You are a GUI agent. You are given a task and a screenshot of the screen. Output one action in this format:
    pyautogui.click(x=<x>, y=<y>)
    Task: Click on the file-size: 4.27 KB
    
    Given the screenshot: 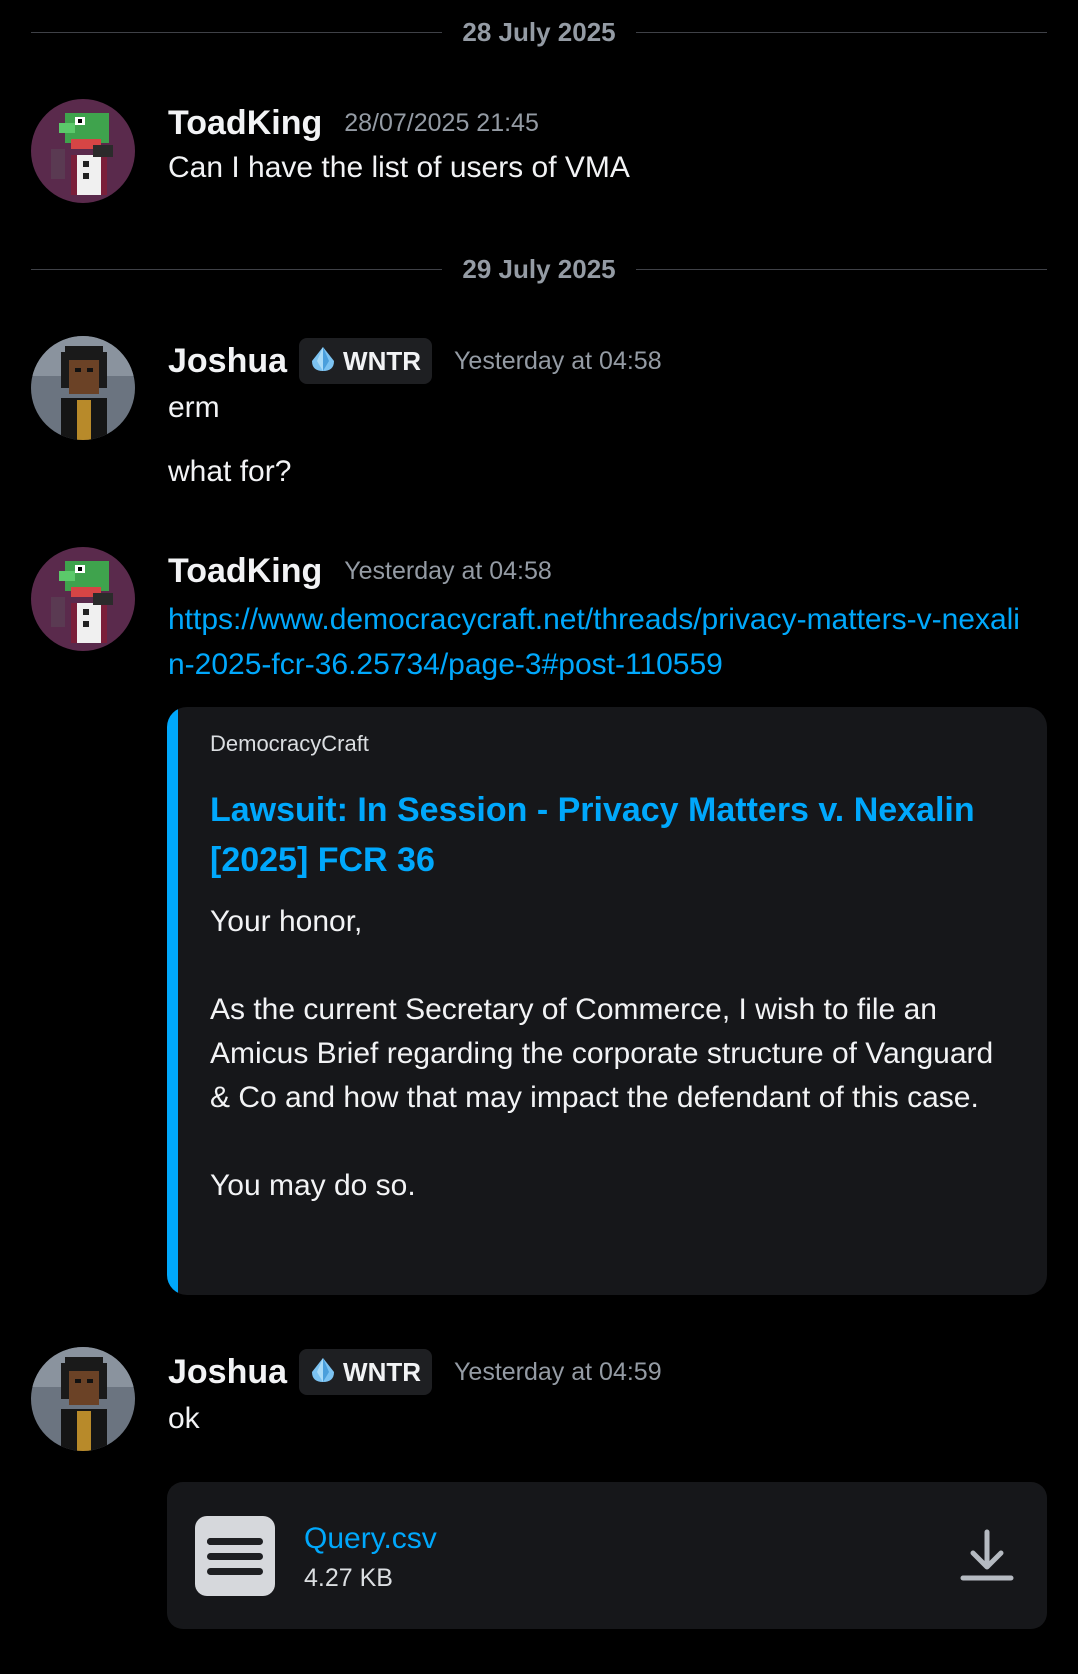 What is the action you would take?
    pyautogui.click(x=348, y=1578)
    